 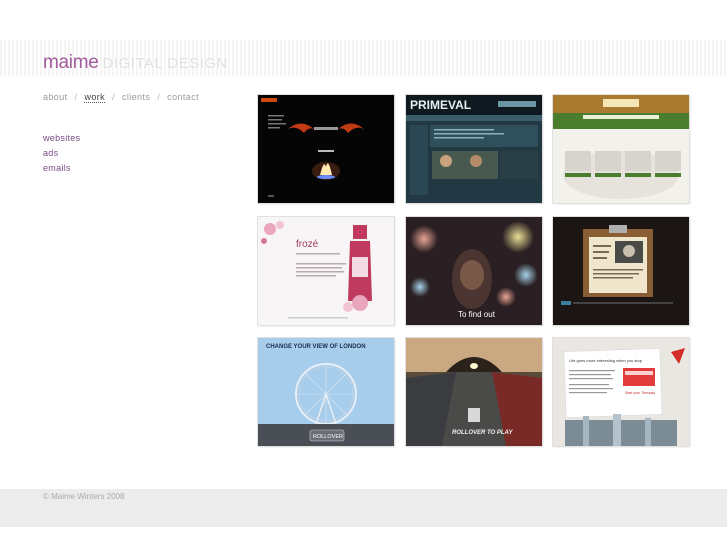 What do you see at coordinates (640, 393) in the screenshot?
I see `email-cta: Start your Thessaly` at bounding box center [640, 393].